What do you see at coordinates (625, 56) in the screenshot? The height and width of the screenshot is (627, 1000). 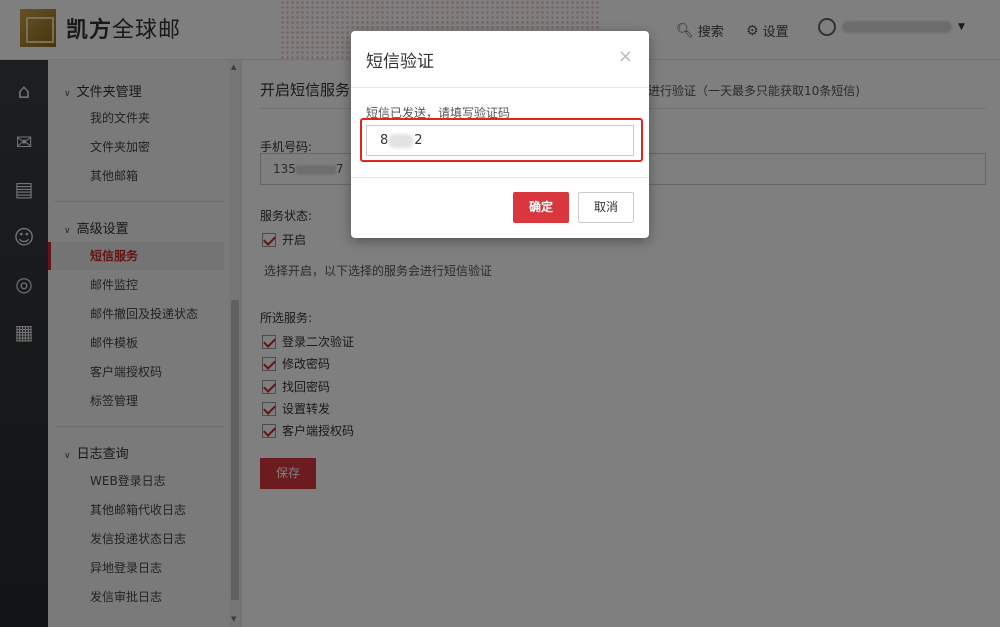 I see `close-icon: ×` at bounding box center [625, 56].